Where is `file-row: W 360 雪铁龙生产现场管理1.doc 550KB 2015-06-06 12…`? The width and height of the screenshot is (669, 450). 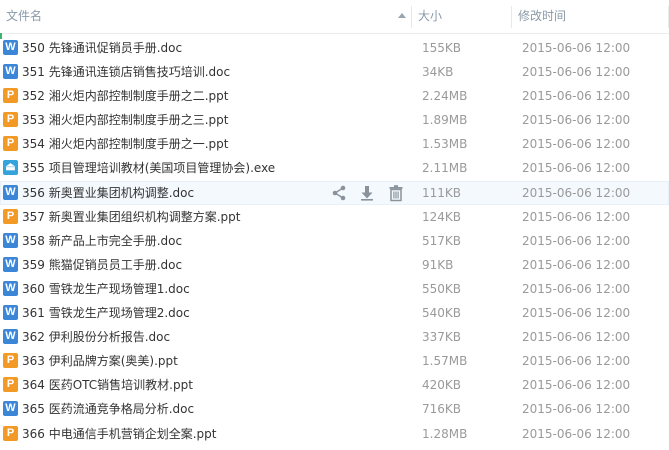
file-row: W 360 雪铁龙生产现场管理1.doc 550KB 2015-06-06 12… is located at coordinates (334, 289).